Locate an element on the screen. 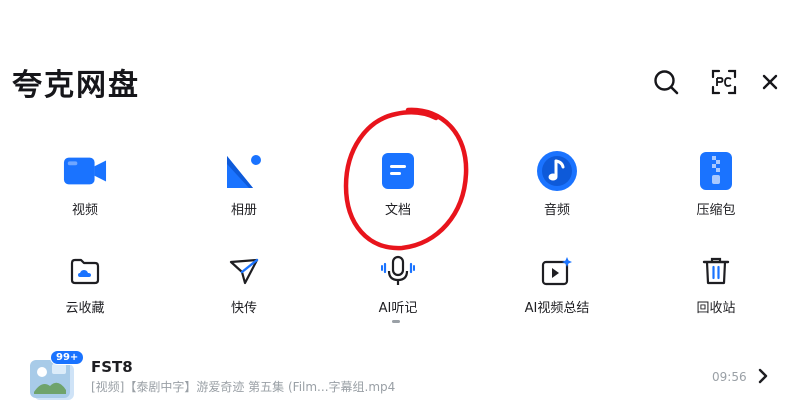 The height and width of the screenshot is (403, 792). recycle-bin-icon is located at coordinates (716, 271).